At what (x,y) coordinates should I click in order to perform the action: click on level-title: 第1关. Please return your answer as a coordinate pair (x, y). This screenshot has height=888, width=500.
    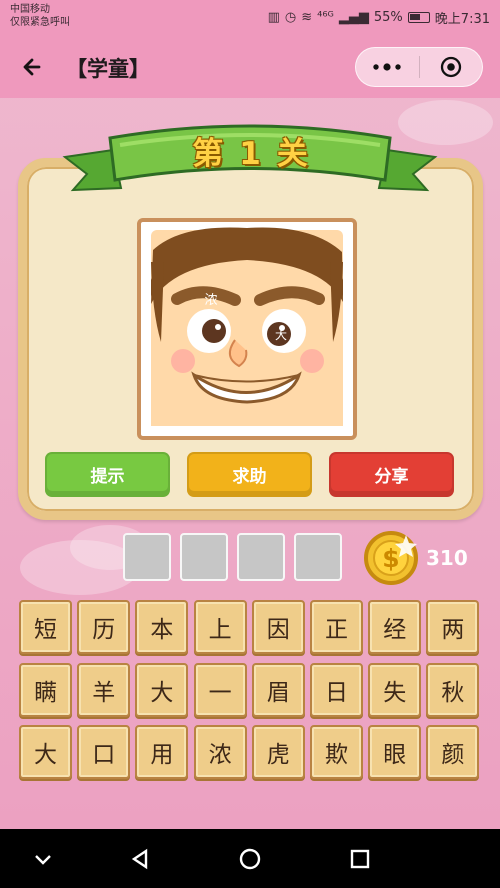
    Looking at the image, I should click on (250, 150).